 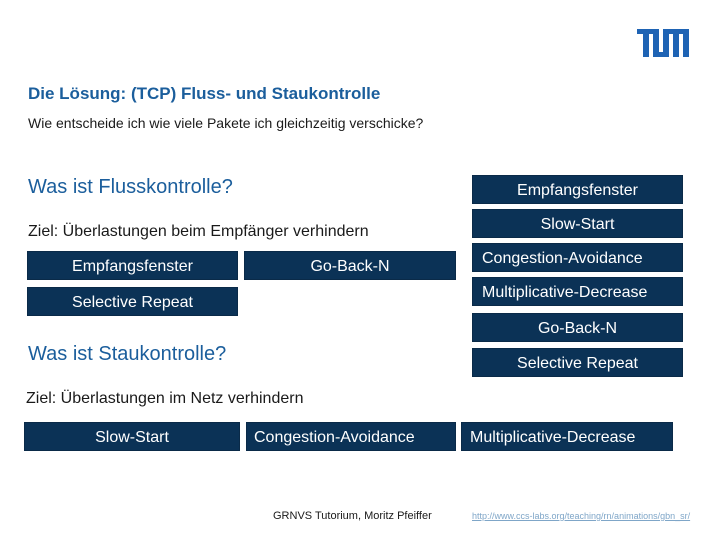 What do you see at coordinates (663, 43) in the screenshot?
I see `tum-logo-icon` at bounding box center [663, 43].